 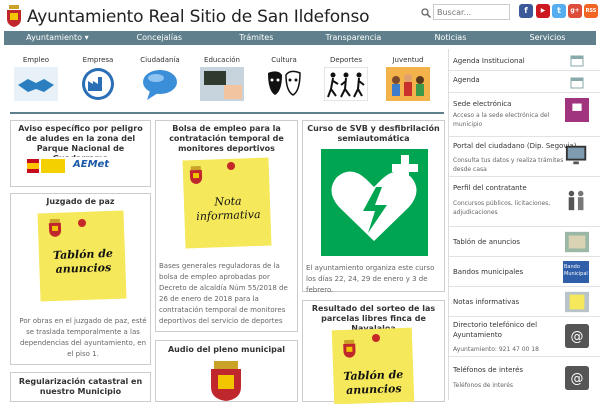 What do you see at coordinates (483, 385) in the screenshot?
I see `sidebar-item-subtitle: Teléfonos de interés` at bounding box center [483, 385].